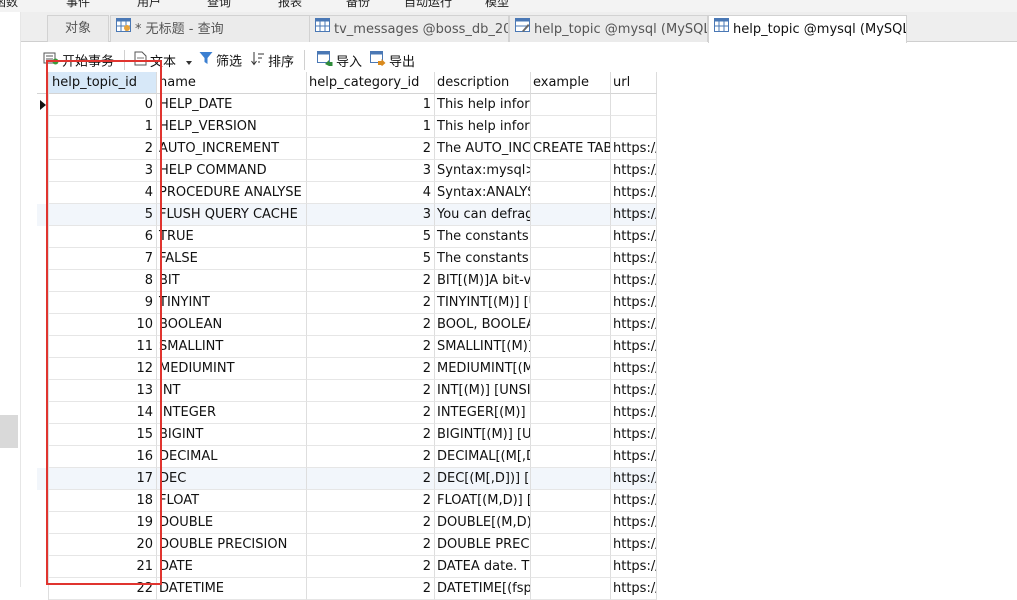  What do you see at coordinates (347, 369) in the screenshot?
I see `table-row: 12 MEDIUMINT 2 MEDIUMINT[(M https://` at bounding box center [347, 369].